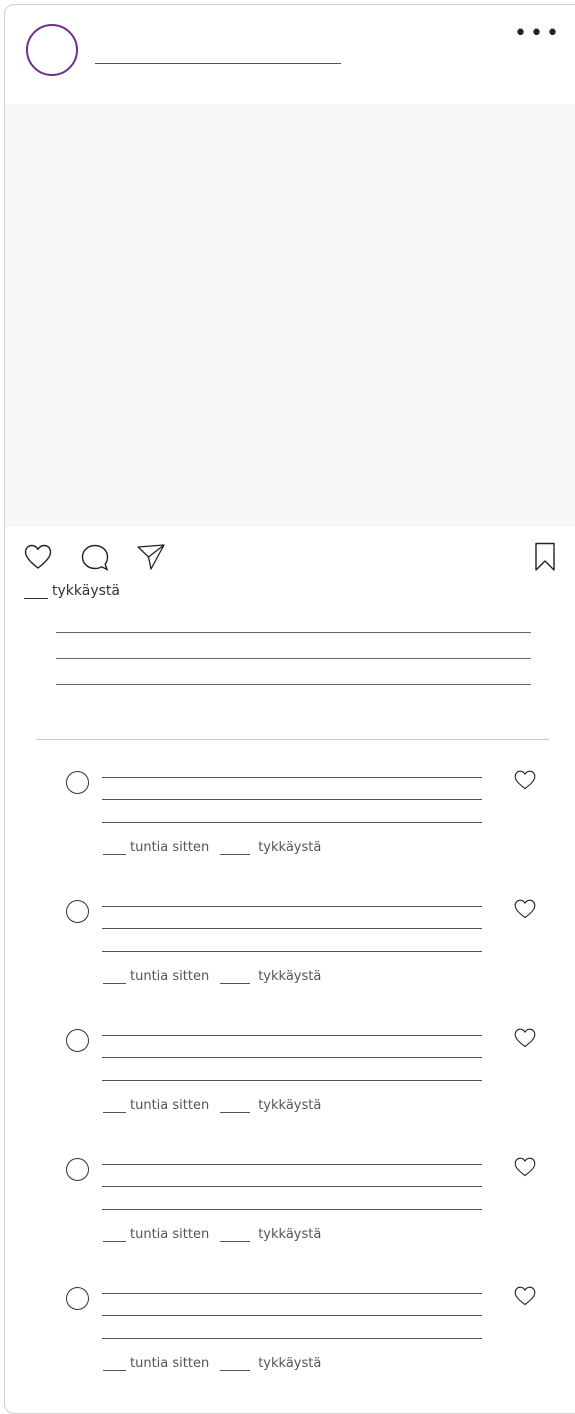 This screenshot has height=1414, width=575. Describe the element at coordinates (538, 34) in the screenshot. I see `more-options-icon: •••` at that location.